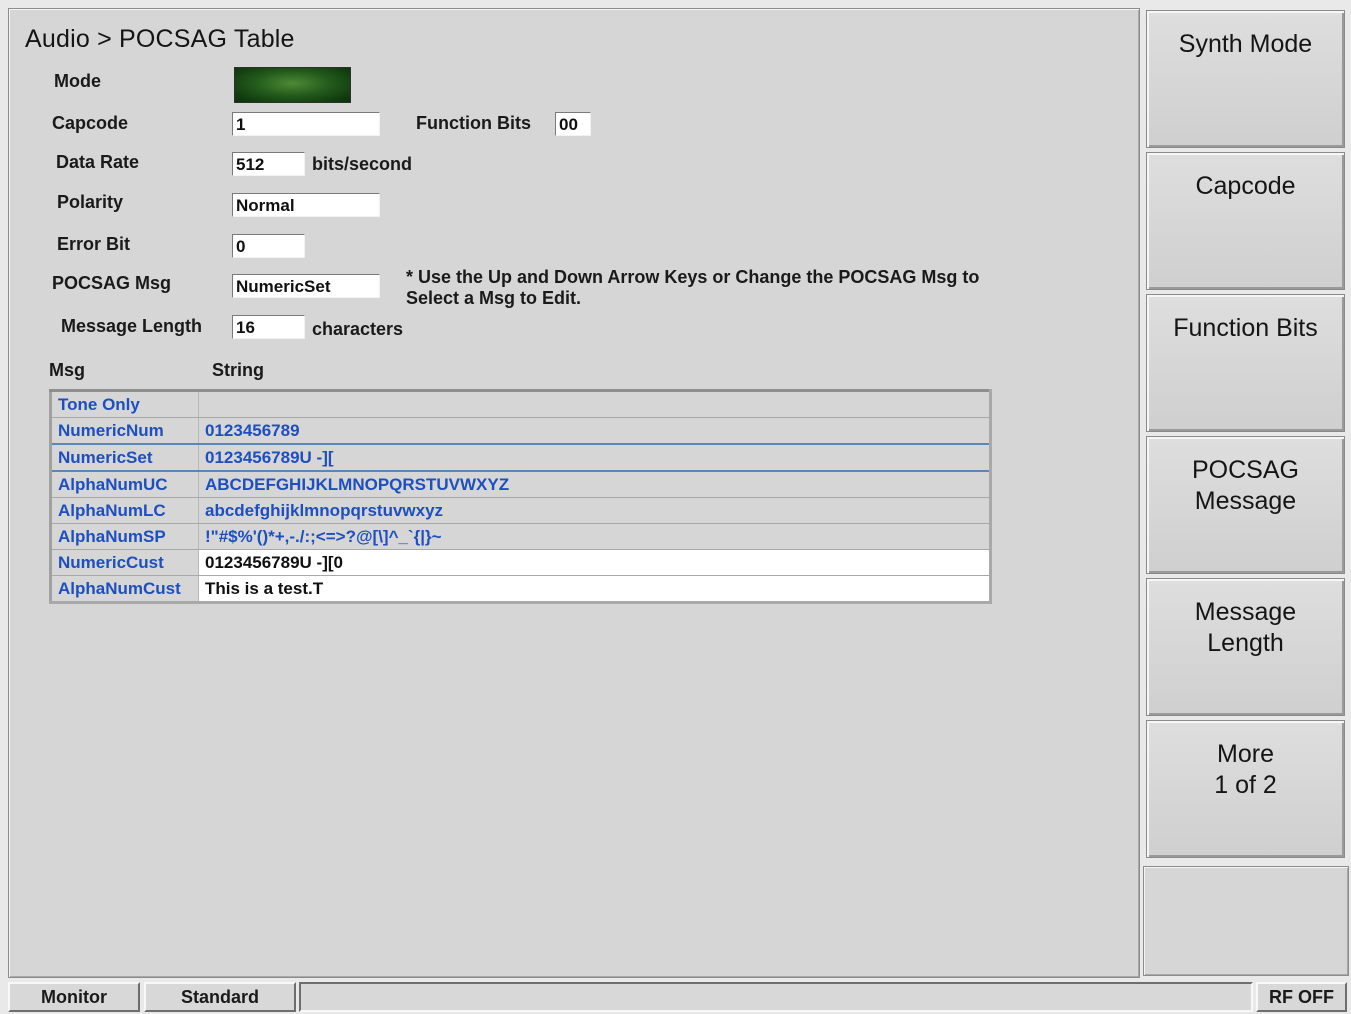 The height and width of the screenshot is (1014, 1351). I want to click on pocsag-msg-field: NumericSet, so click(306, 286).